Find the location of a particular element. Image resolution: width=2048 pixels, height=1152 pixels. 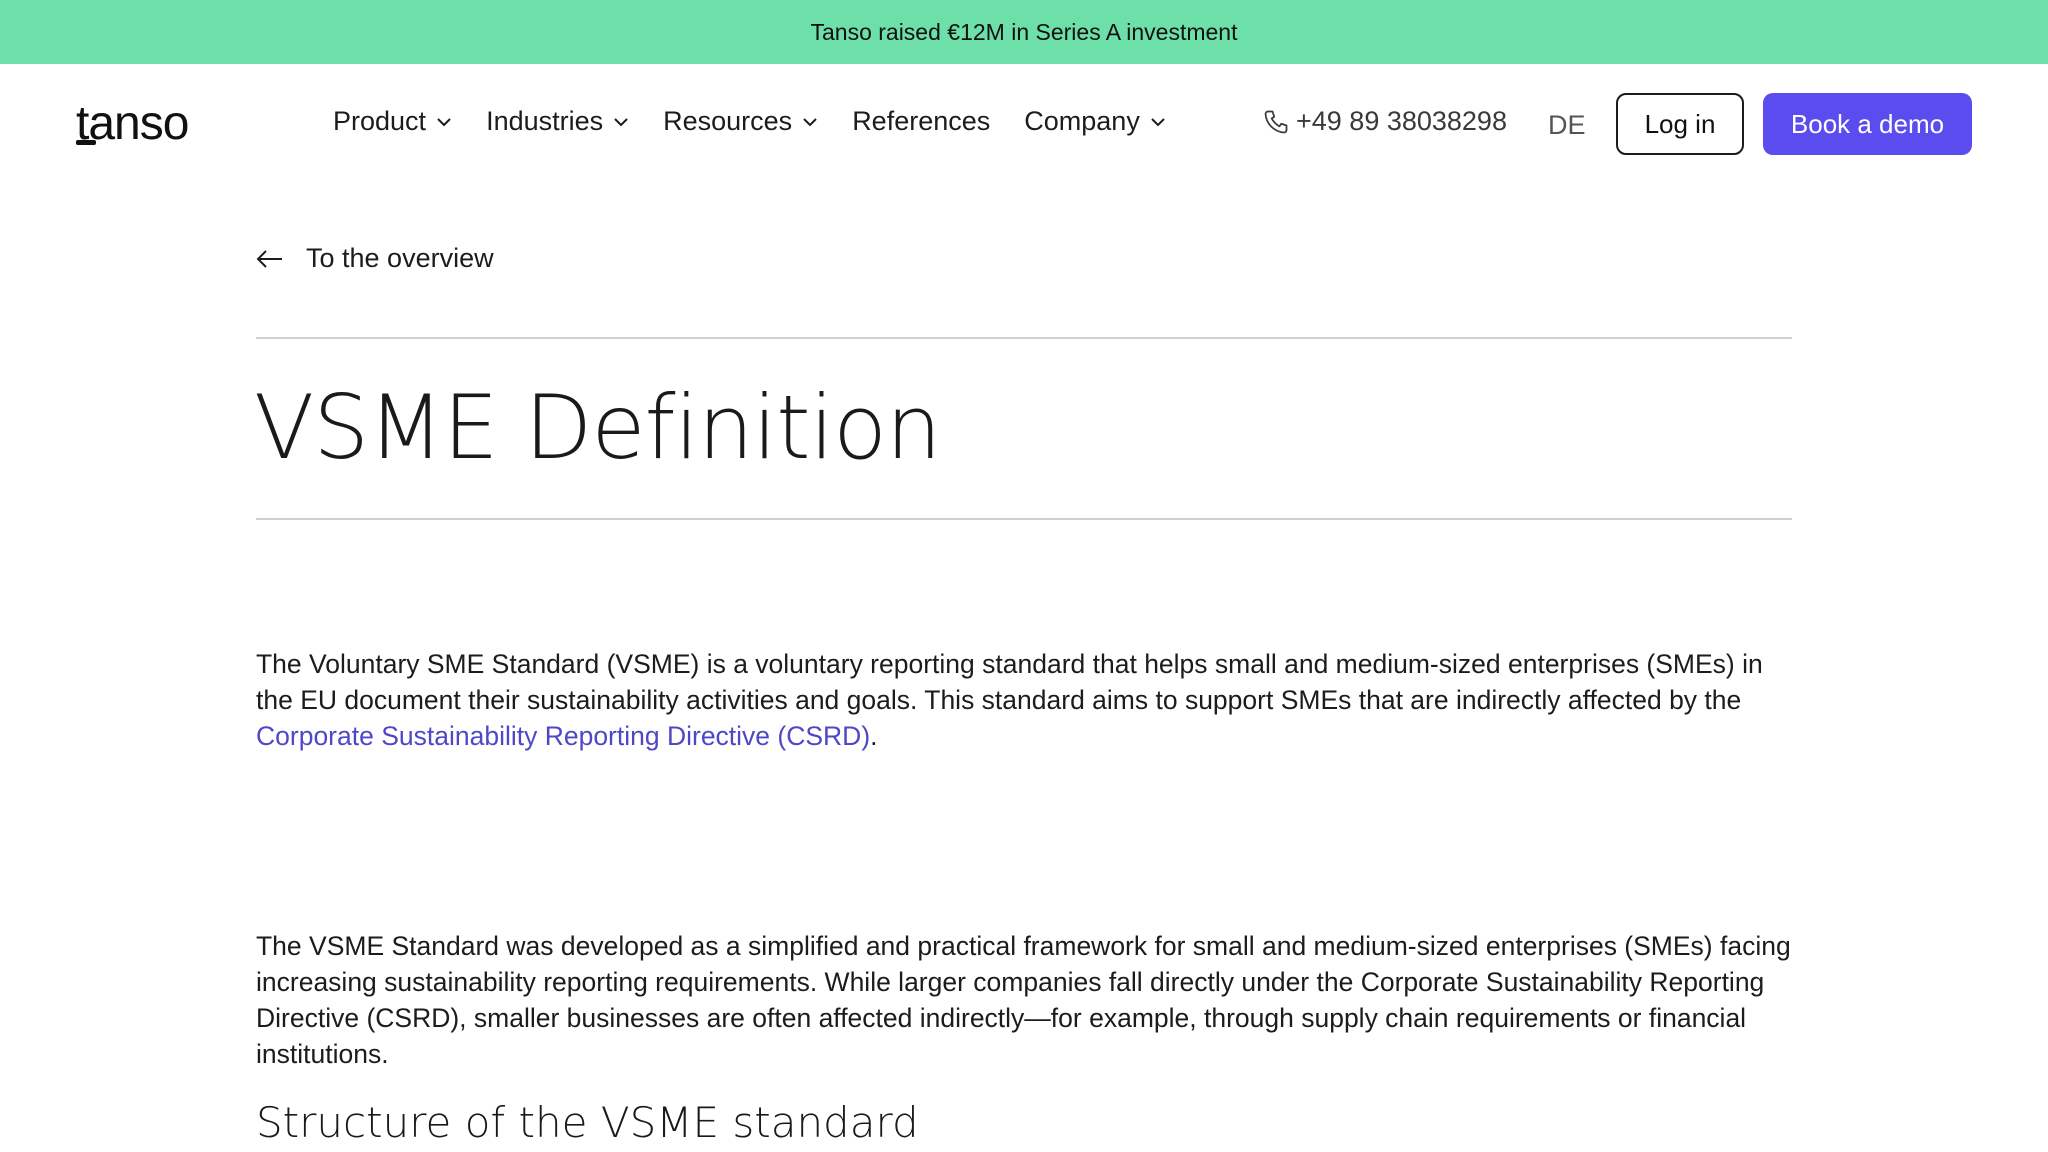

nav-item-label: Industries is located at coordinates (545, 121).